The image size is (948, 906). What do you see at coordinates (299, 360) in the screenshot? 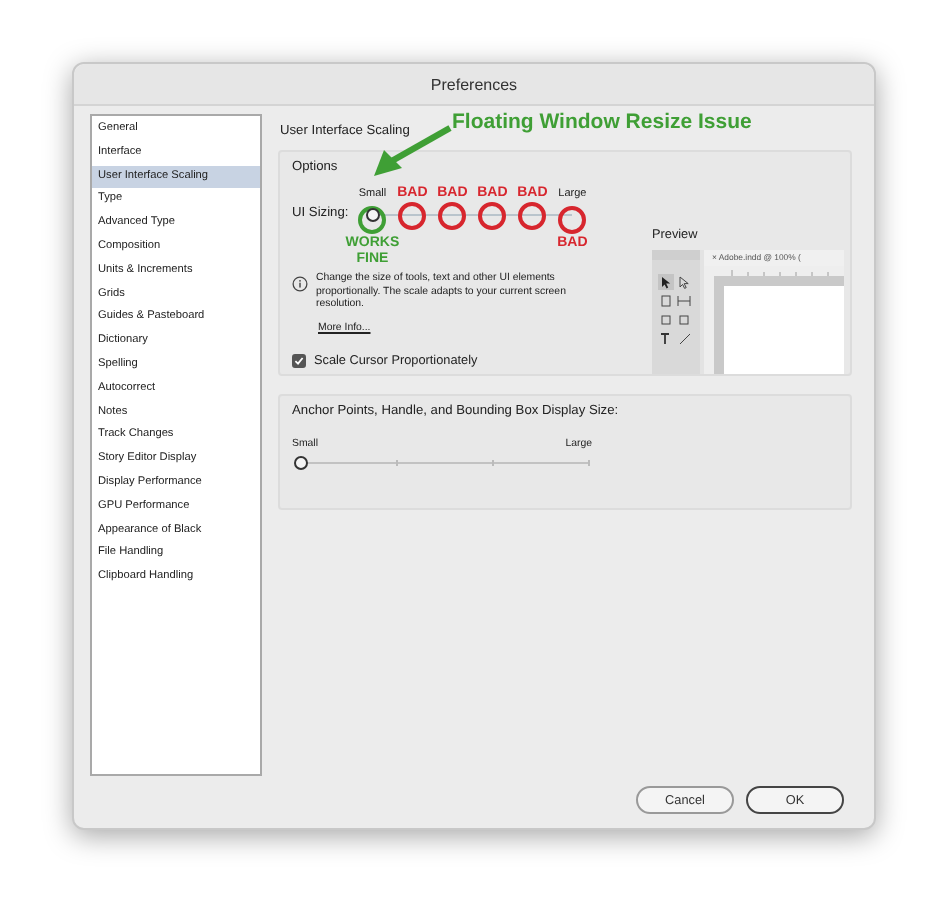
I see `checkbox` at bounding box center [299, 360].